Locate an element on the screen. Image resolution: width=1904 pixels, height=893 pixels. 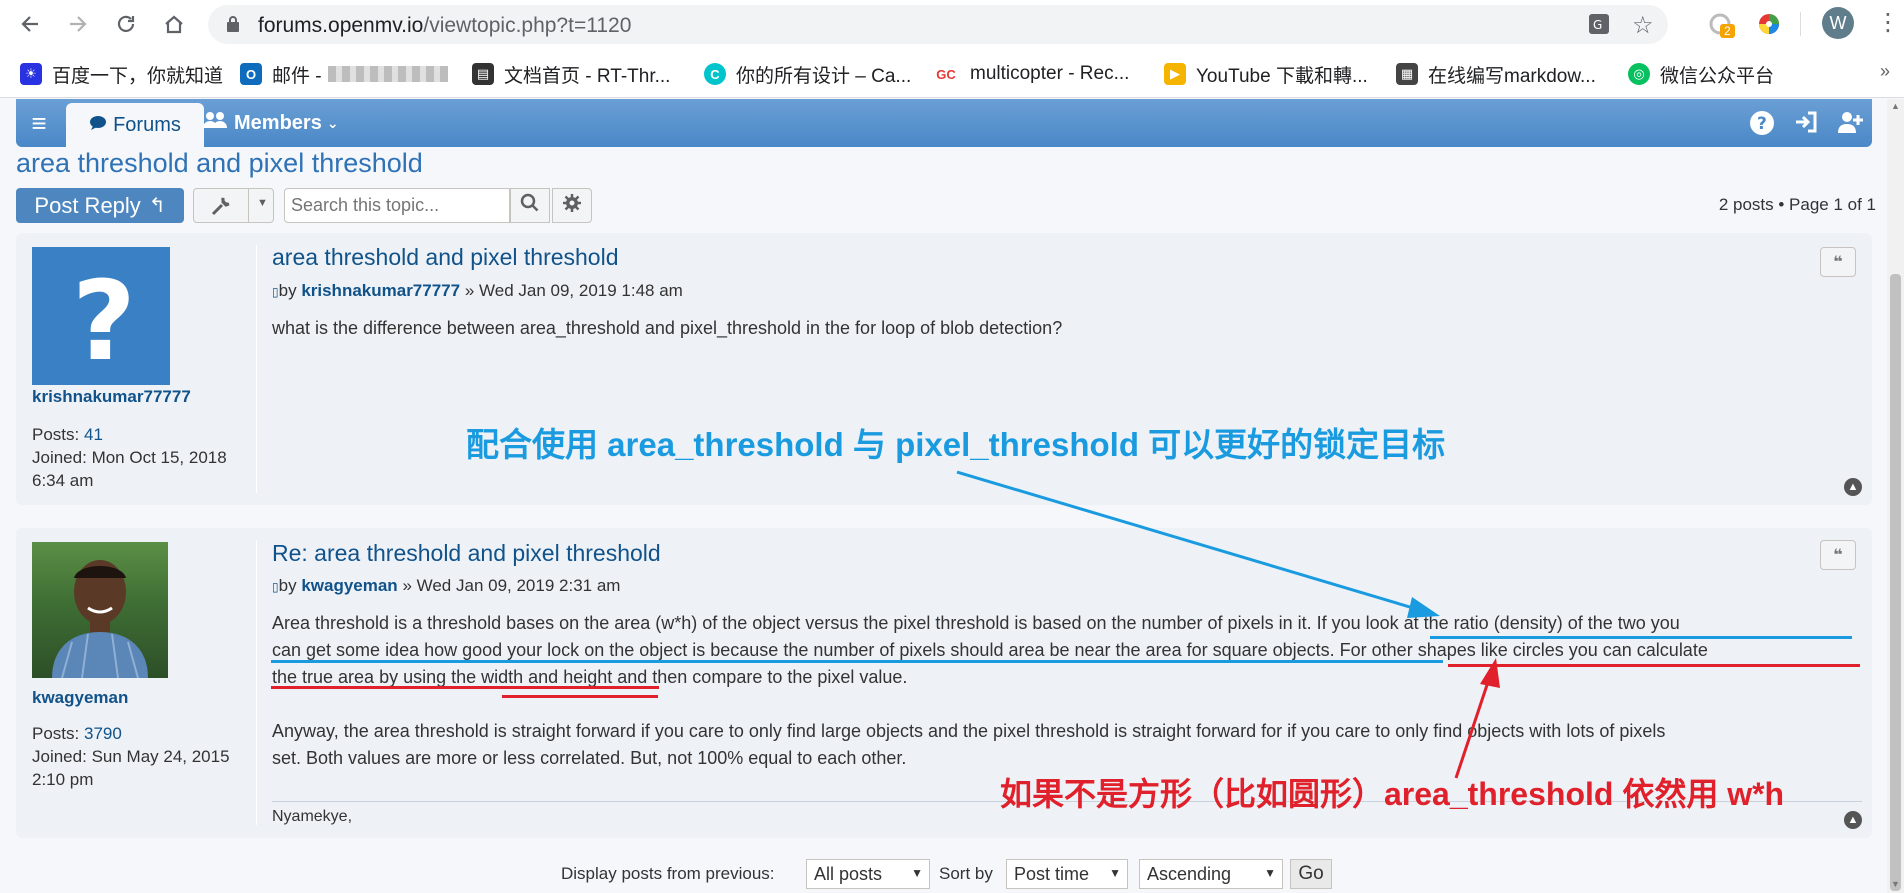
annotation-arrows is located at coordinates (1228, 624).